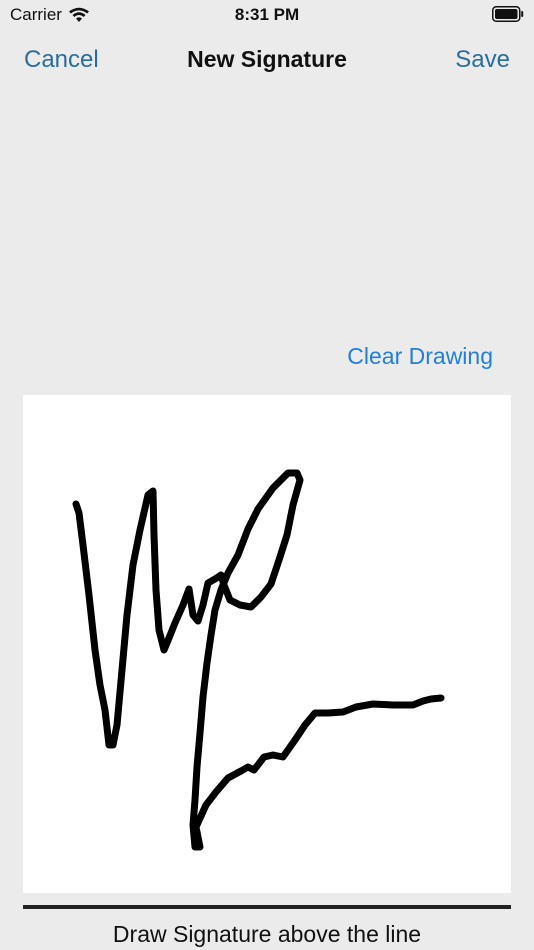  I want to click on save-button: Save, so click(482, 60).